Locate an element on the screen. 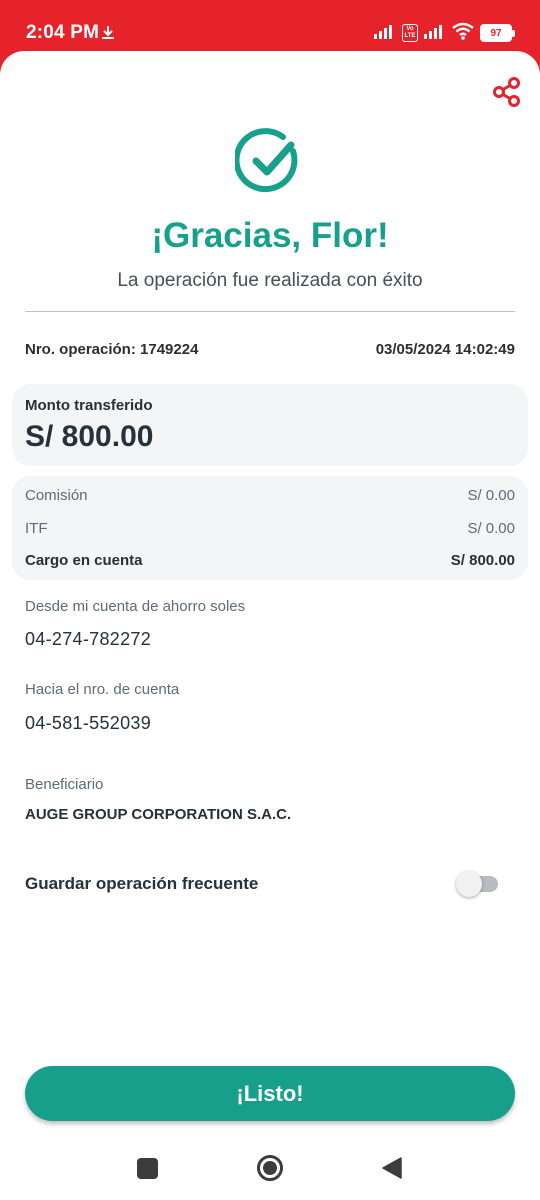 The width and height of the screenshot is (540, 1200). save-frequent-toggle is located at coordinates (478, 884).